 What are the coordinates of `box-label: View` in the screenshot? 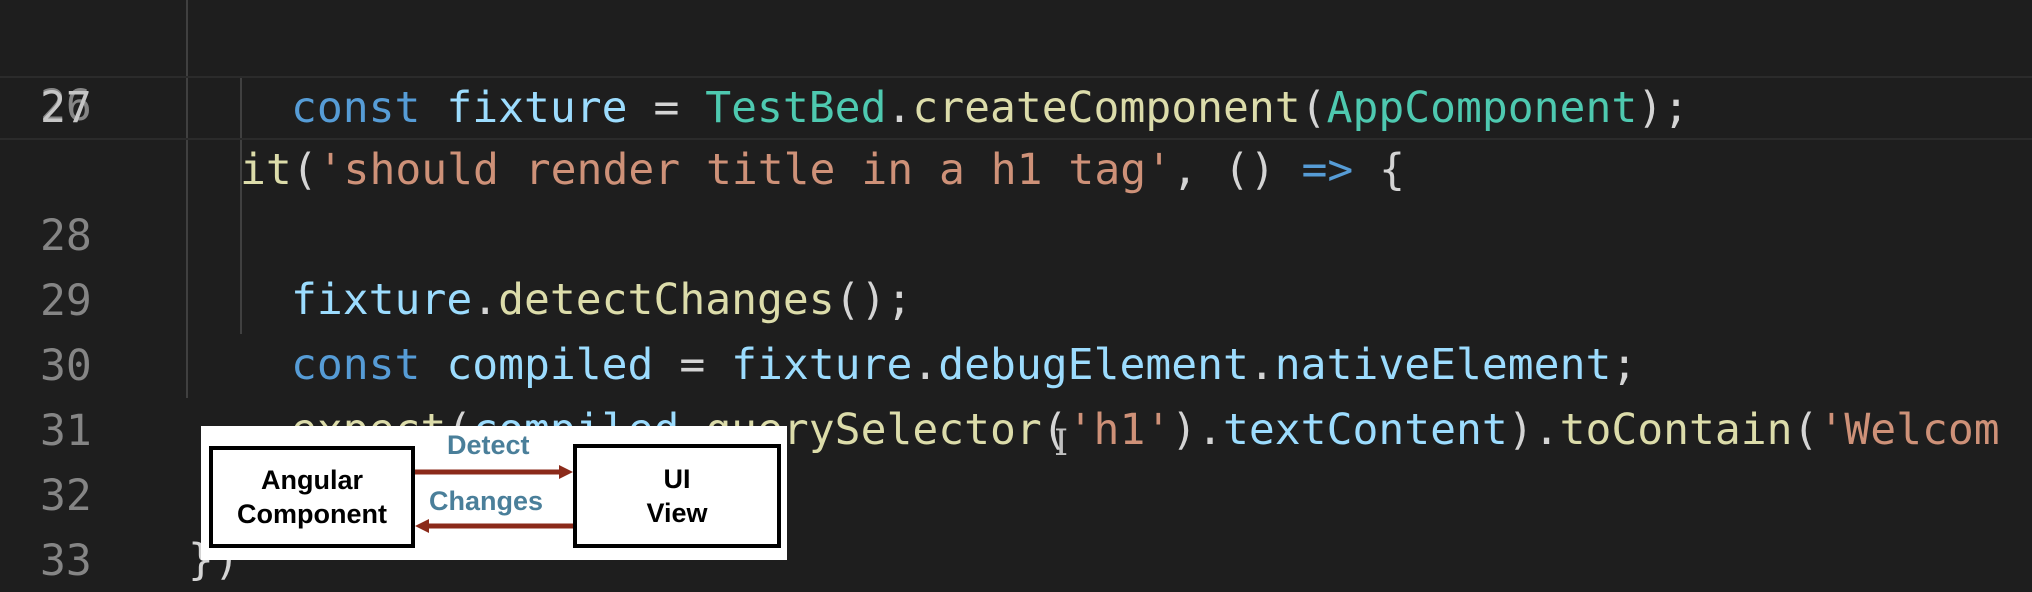 It's located at (677, 513).